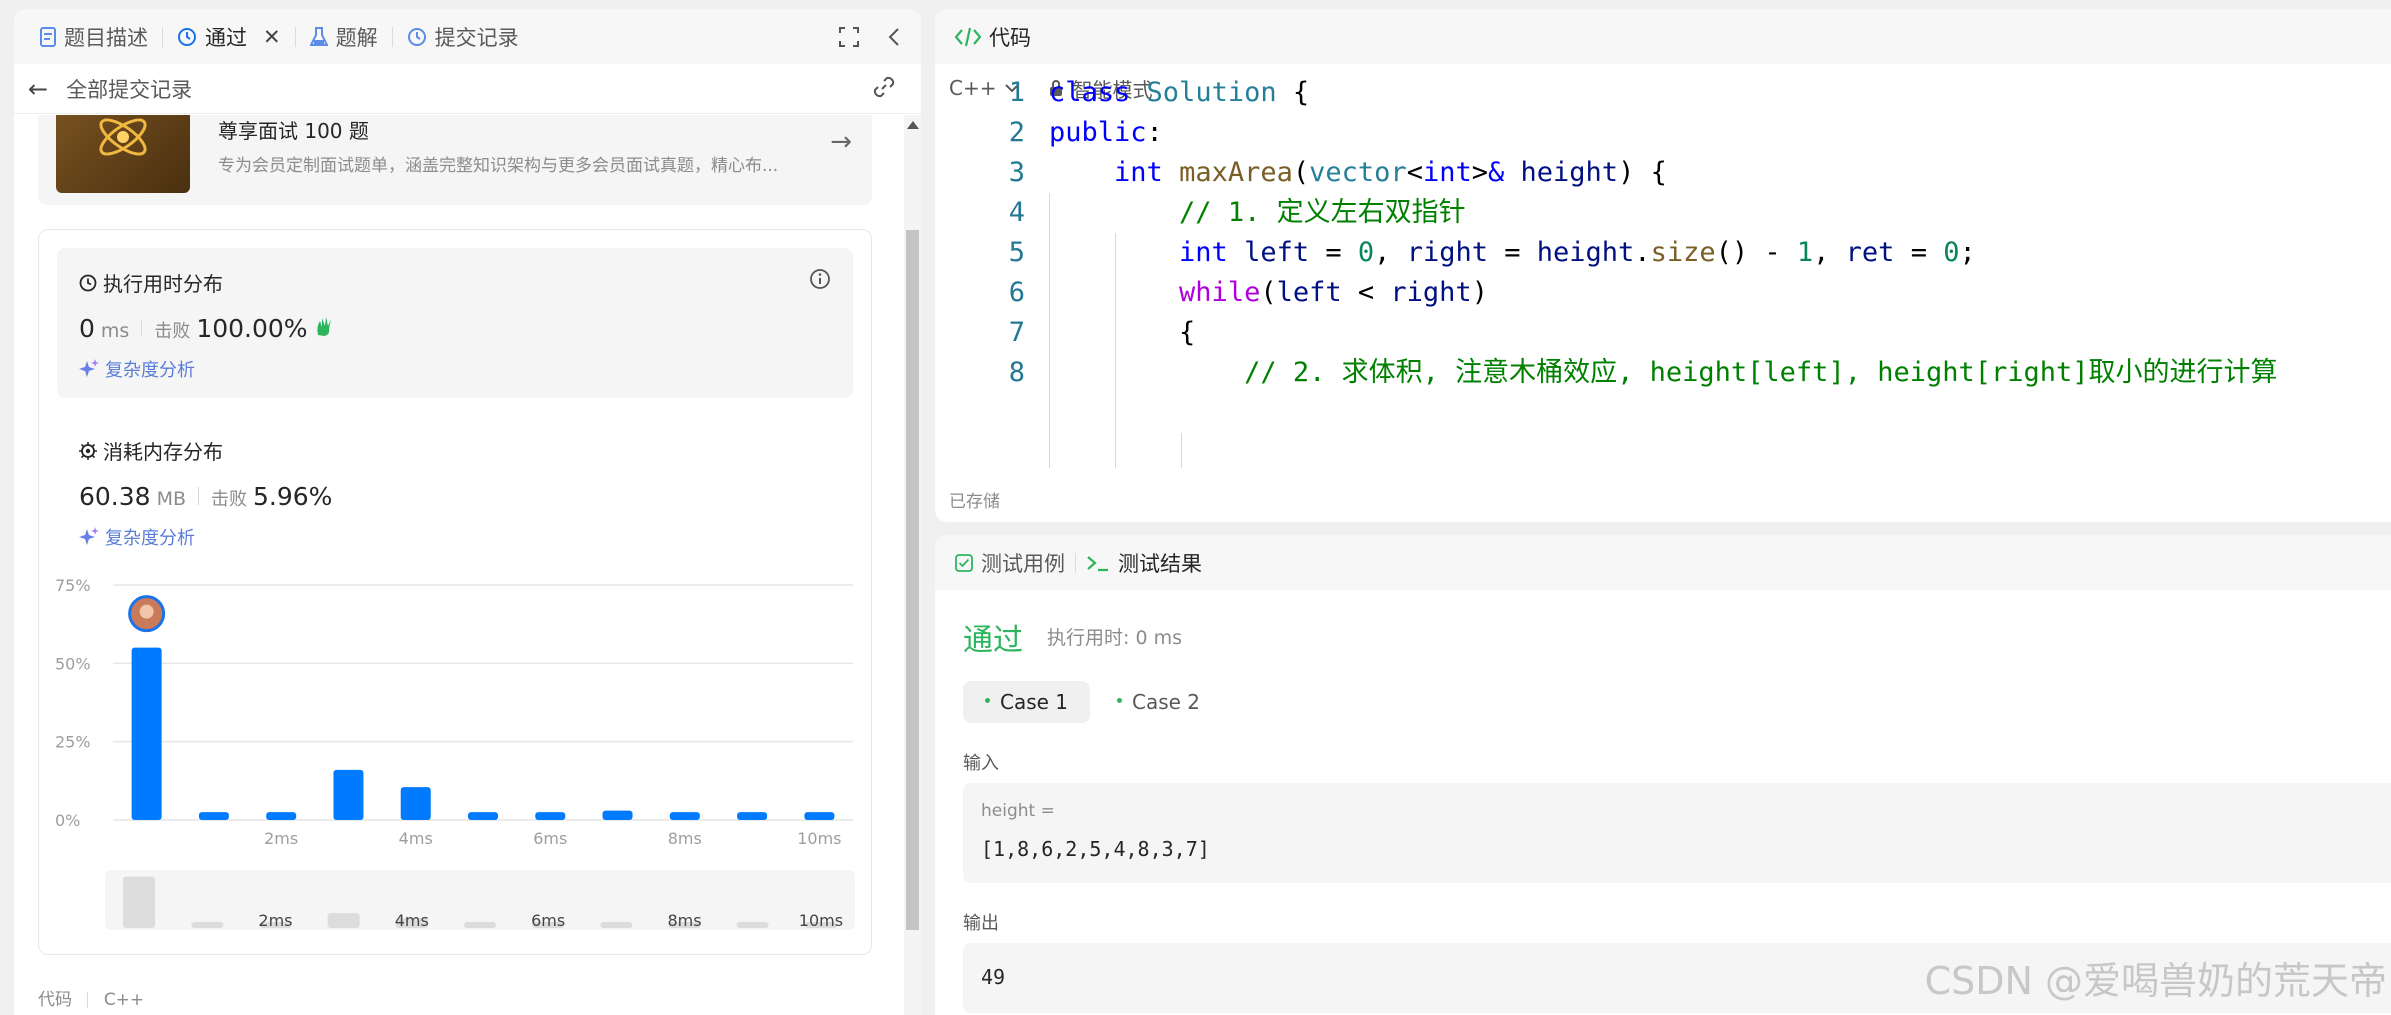 The width and height of the screenshot is (2391, 1015). What do you see at coordinates (684, 920) in the screenshot?
I see `mini-tick-label: 8ms` at bounding box center [684, 920].